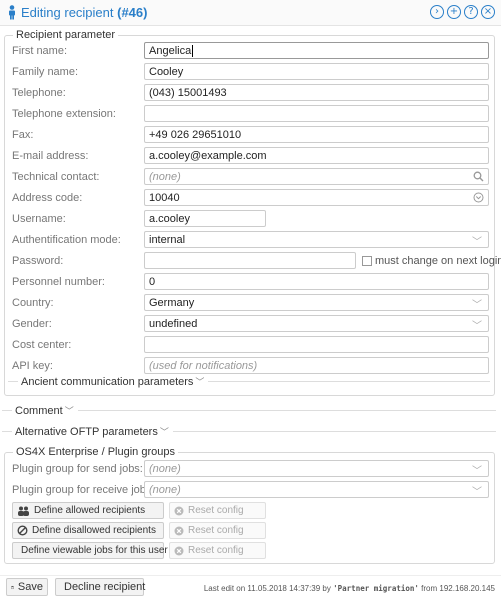 The height and width of the screenshot is (600, 501). What do you see at coordinates (250, 13) in the screenshot?
I see `title-bar: Editing recipient (#46) › + ? ×` at bounding box center [250, 13].